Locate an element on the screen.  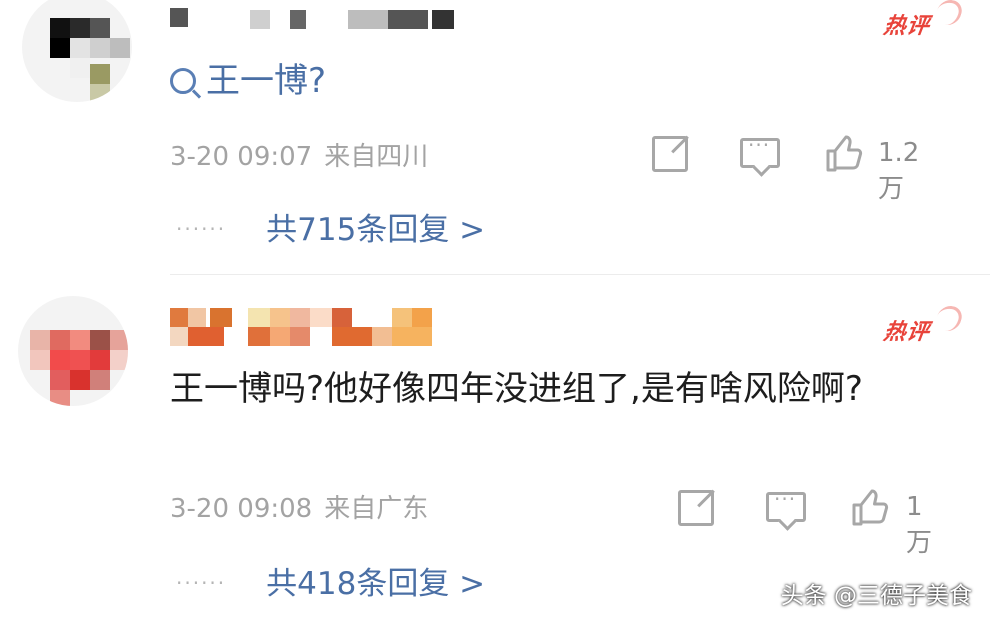
like-count: 1万 is located at coordinates (919, 525).